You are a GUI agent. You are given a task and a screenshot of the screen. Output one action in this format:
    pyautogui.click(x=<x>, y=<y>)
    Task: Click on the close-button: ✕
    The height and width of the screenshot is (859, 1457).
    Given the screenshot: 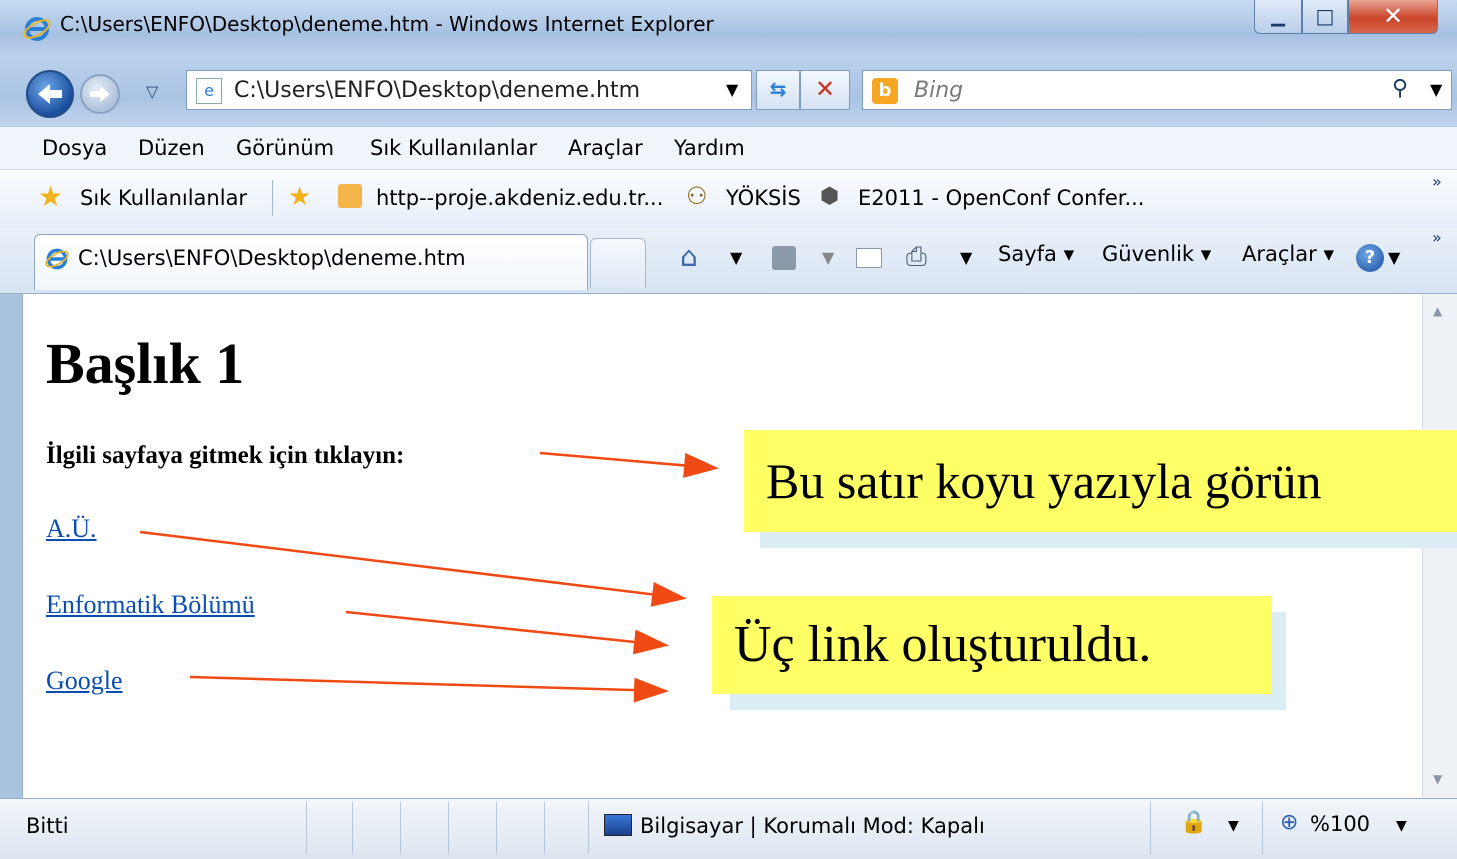 What is the action you would take?
    pyautogui.click(x=1393, y=17)
    